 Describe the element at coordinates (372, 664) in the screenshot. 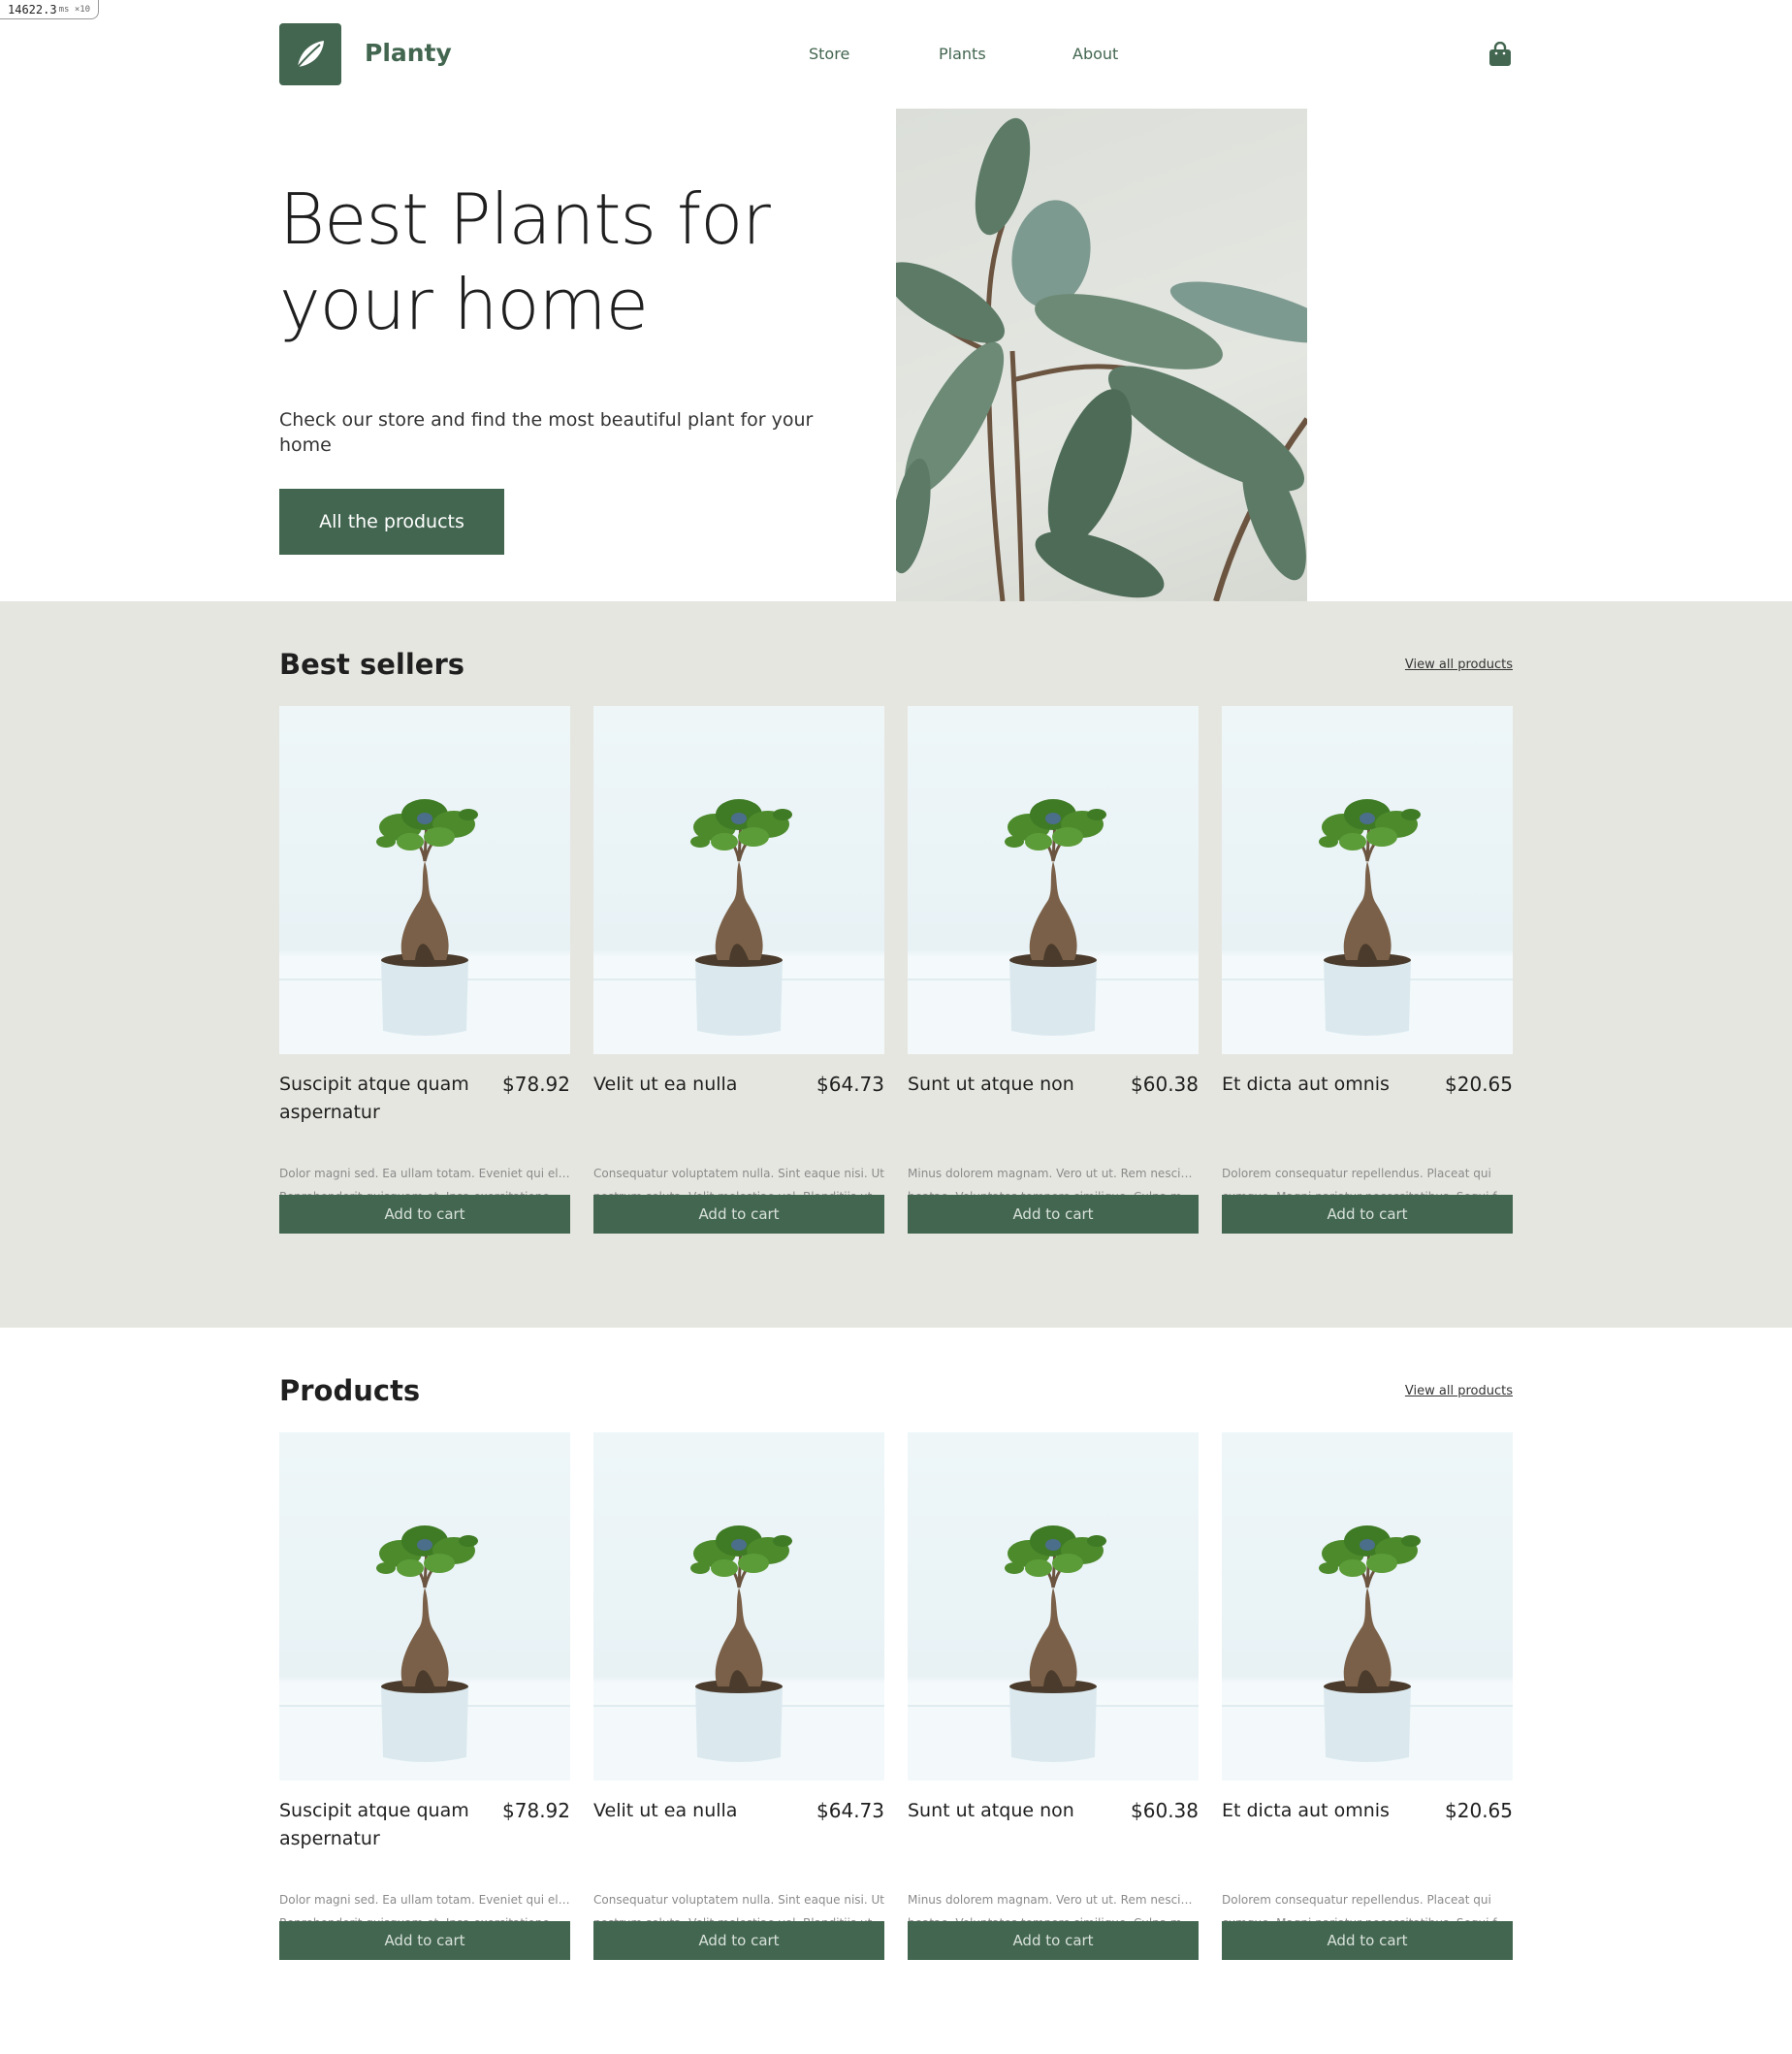

I see `best-sellers-title: Best sellers` at that location.